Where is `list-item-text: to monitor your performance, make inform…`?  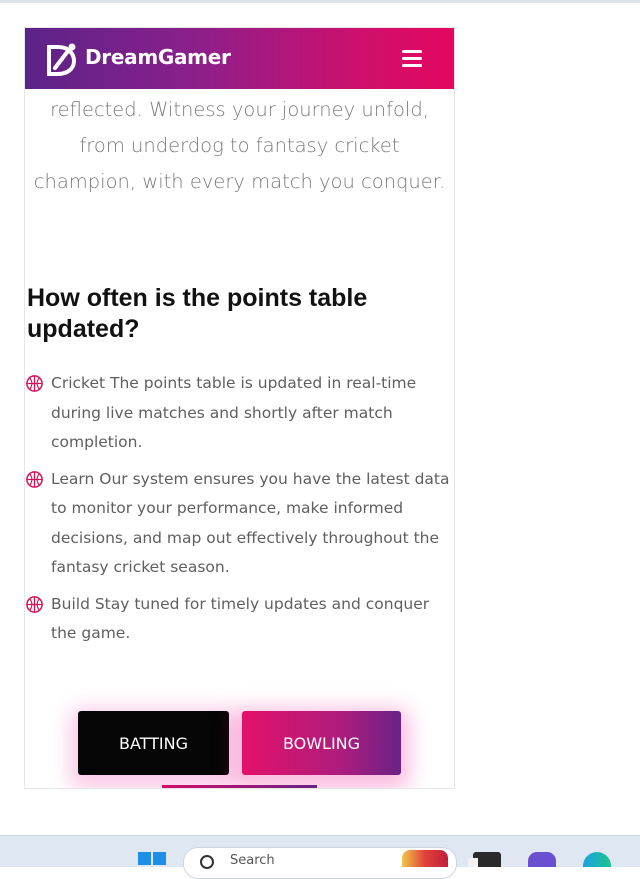 list-item-text: to monitor your performance, make inform… is located at coordinates (227, 508).